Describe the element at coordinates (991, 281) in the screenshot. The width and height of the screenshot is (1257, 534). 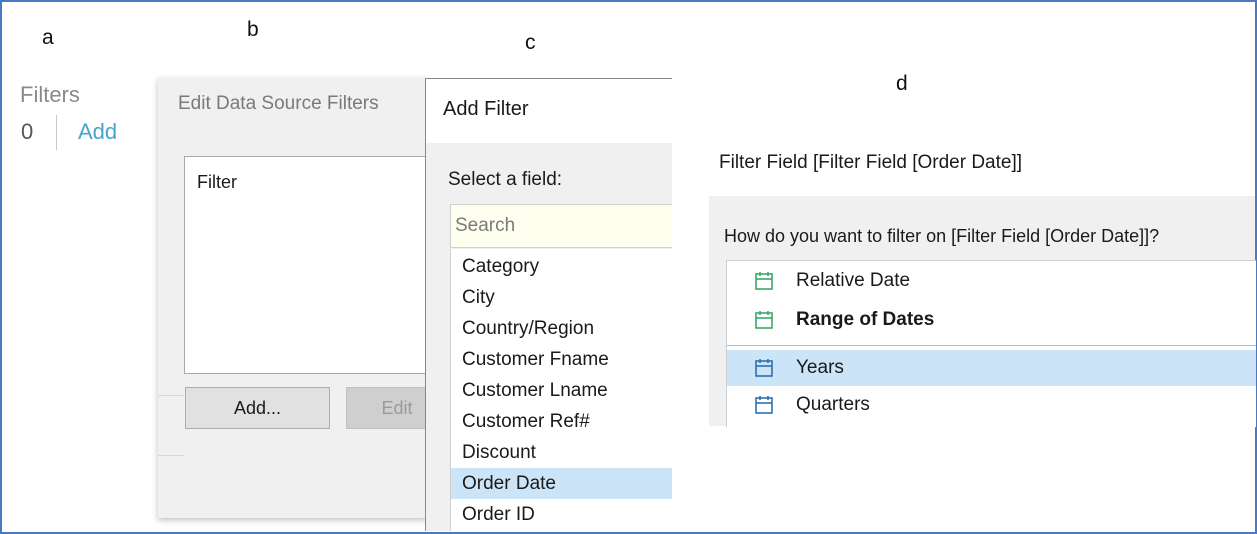
I see `option-relative-date: Relative Date` at that location.